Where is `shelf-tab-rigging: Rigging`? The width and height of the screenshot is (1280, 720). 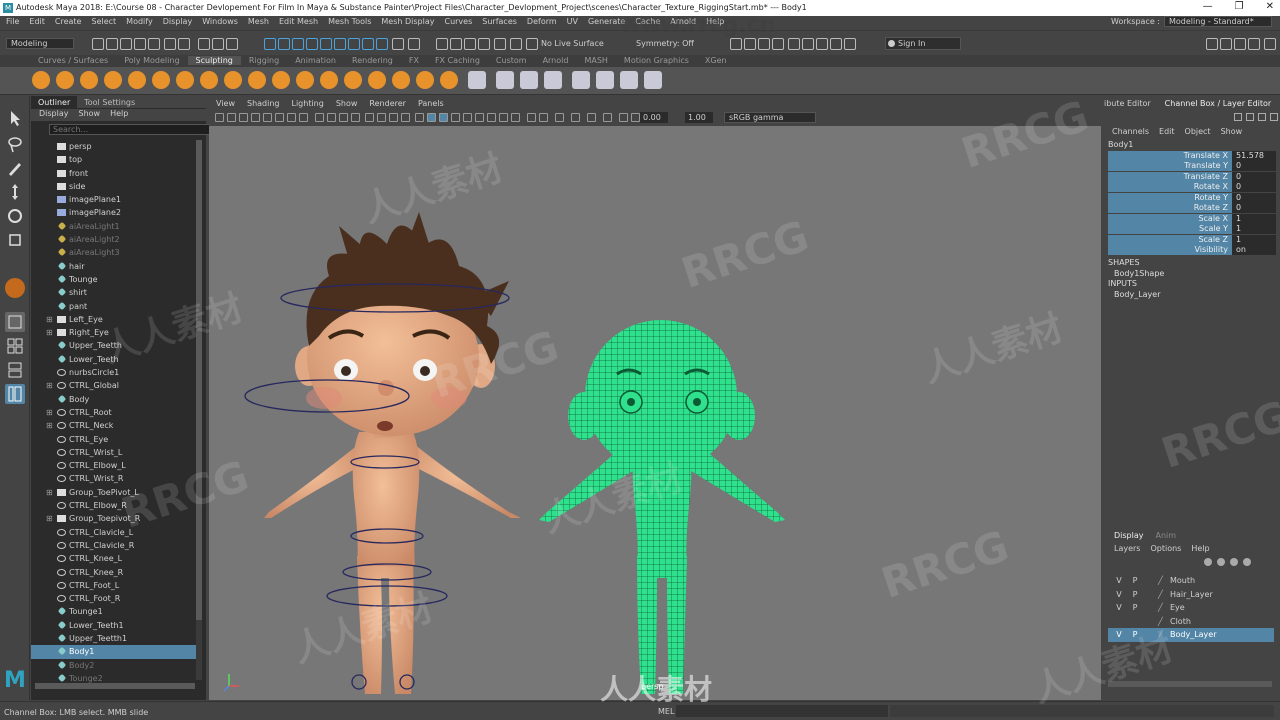 shelf-tab-rigging: Rigging is located at coordinates (264, 60).